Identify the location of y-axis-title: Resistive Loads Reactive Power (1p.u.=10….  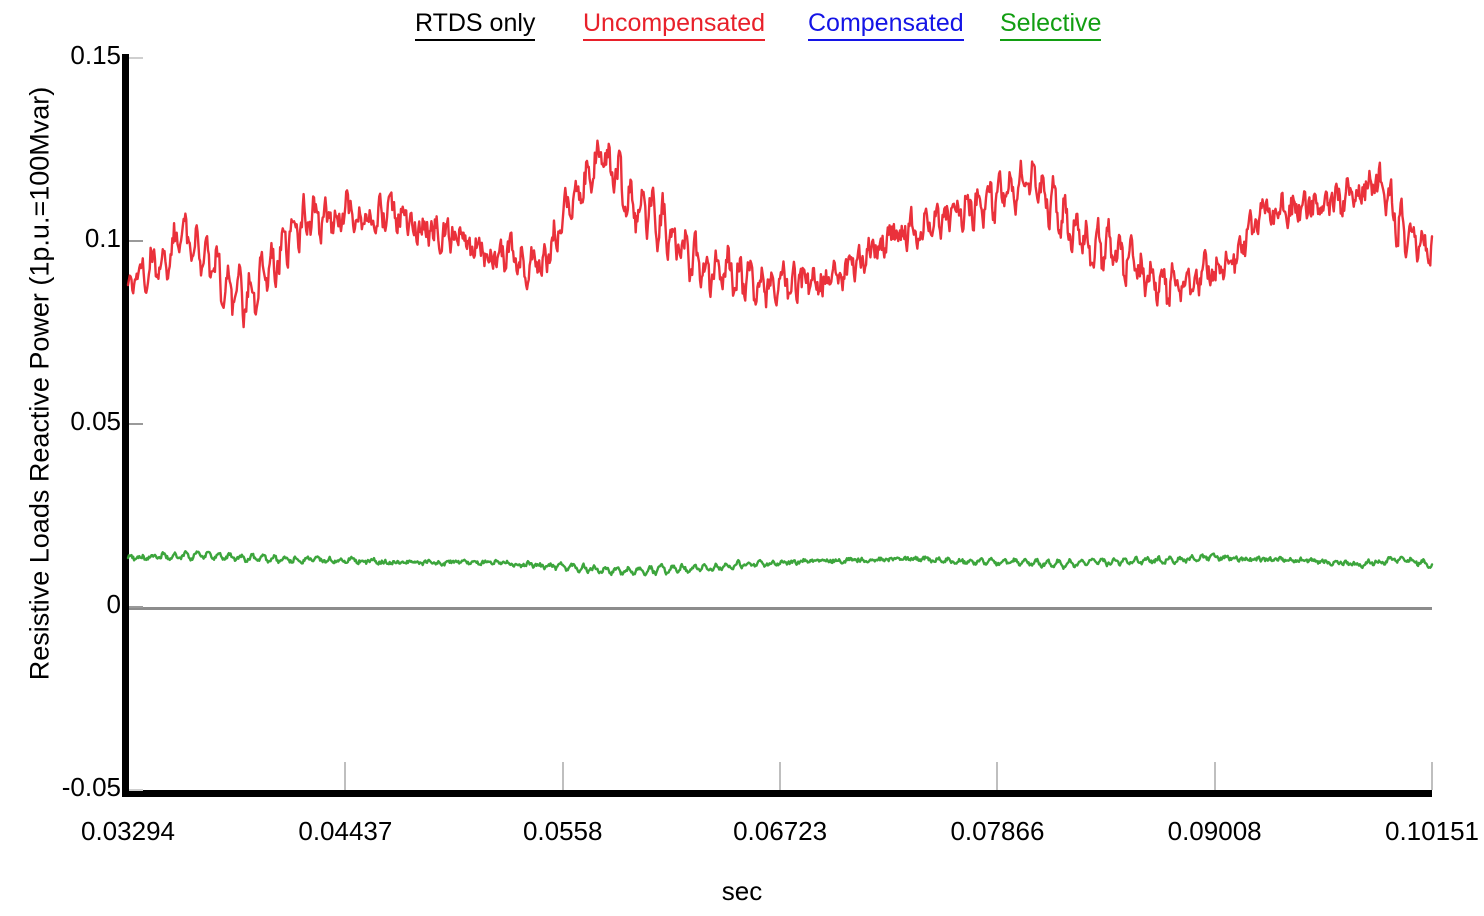
(39, 383).